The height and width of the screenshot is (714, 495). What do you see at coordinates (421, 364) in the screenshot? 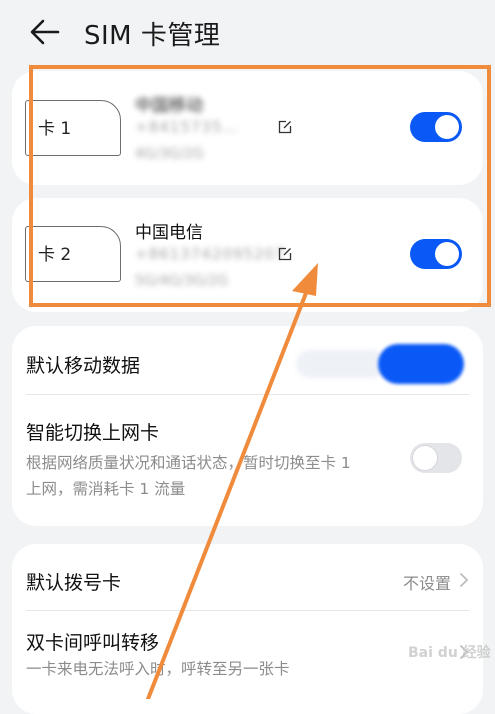
I see `selected-sim-pill` at bounding box center [421, 364].